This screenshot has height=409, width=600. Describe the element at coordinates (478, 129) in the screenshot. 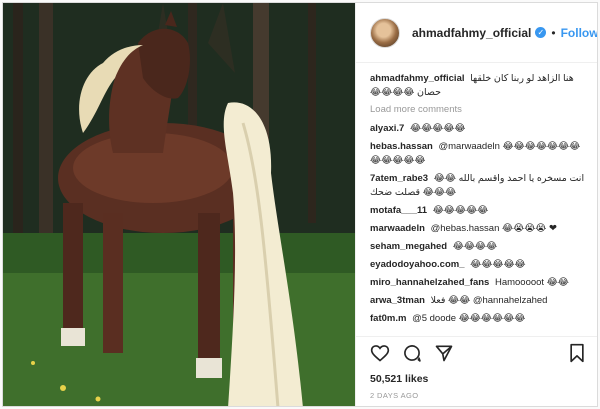

I see `comment-item: alyaxi.7 😂😂😂😂😂` at that location.